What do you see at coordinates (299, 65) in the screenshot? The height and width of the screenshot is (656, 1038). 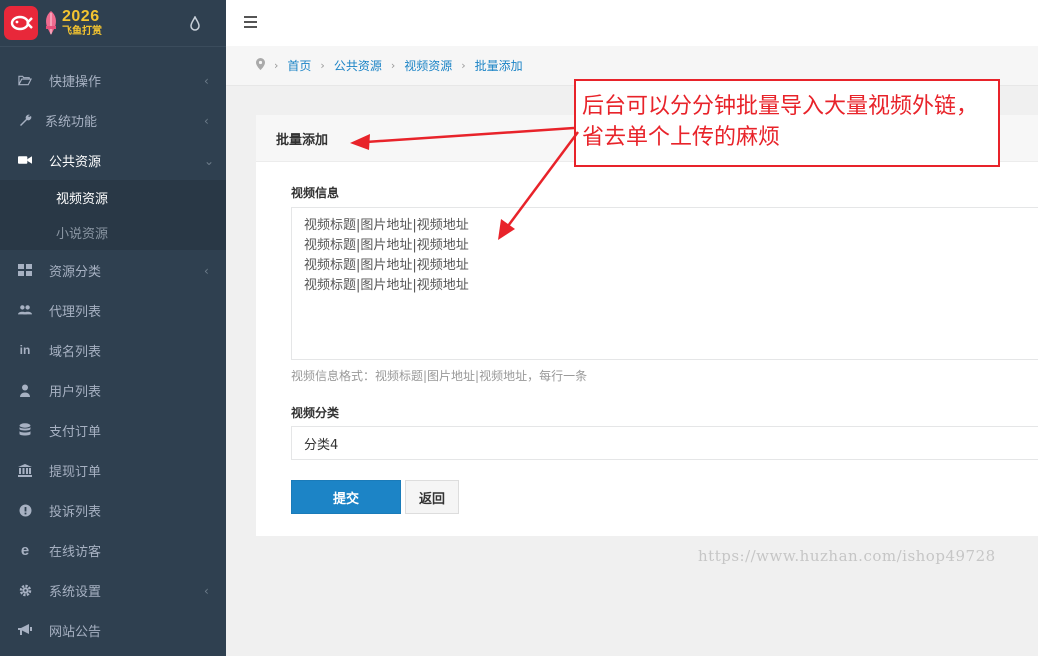 I see `breadcrumb-home: 首页` at bounding box center [299, 65].